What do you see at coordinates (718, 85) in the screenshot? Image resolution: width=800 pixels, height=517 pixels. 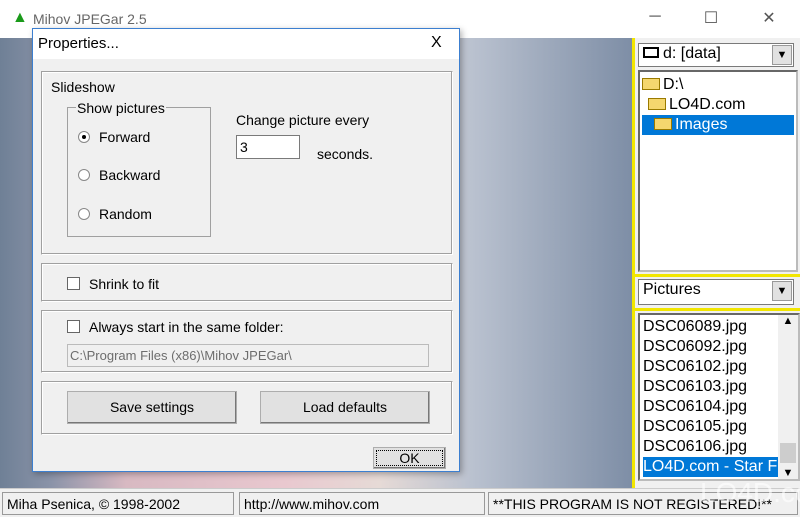 I see `folder-item: D:\` at bounding box center [718, 85].